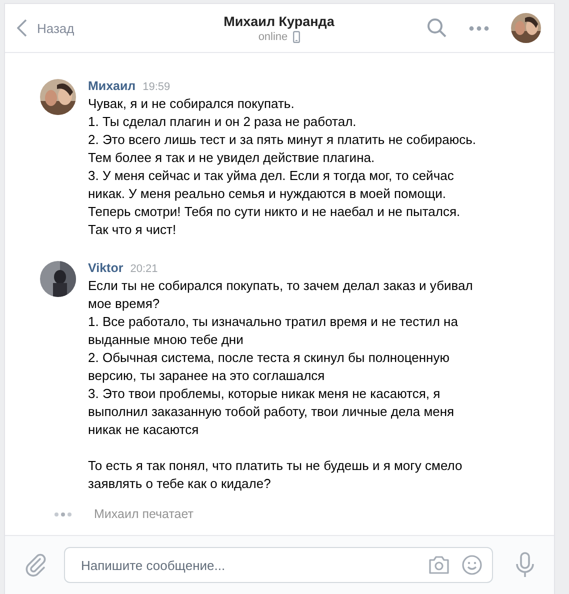 The image size is (569, 594). Describe the element at coordinates (283, 149) in the screenshot. I see `message-text: 2. Это всего лишь тест и за пять минут я платить не собираюсь. Тем более я так и не увидел действие плагина.` at that location.